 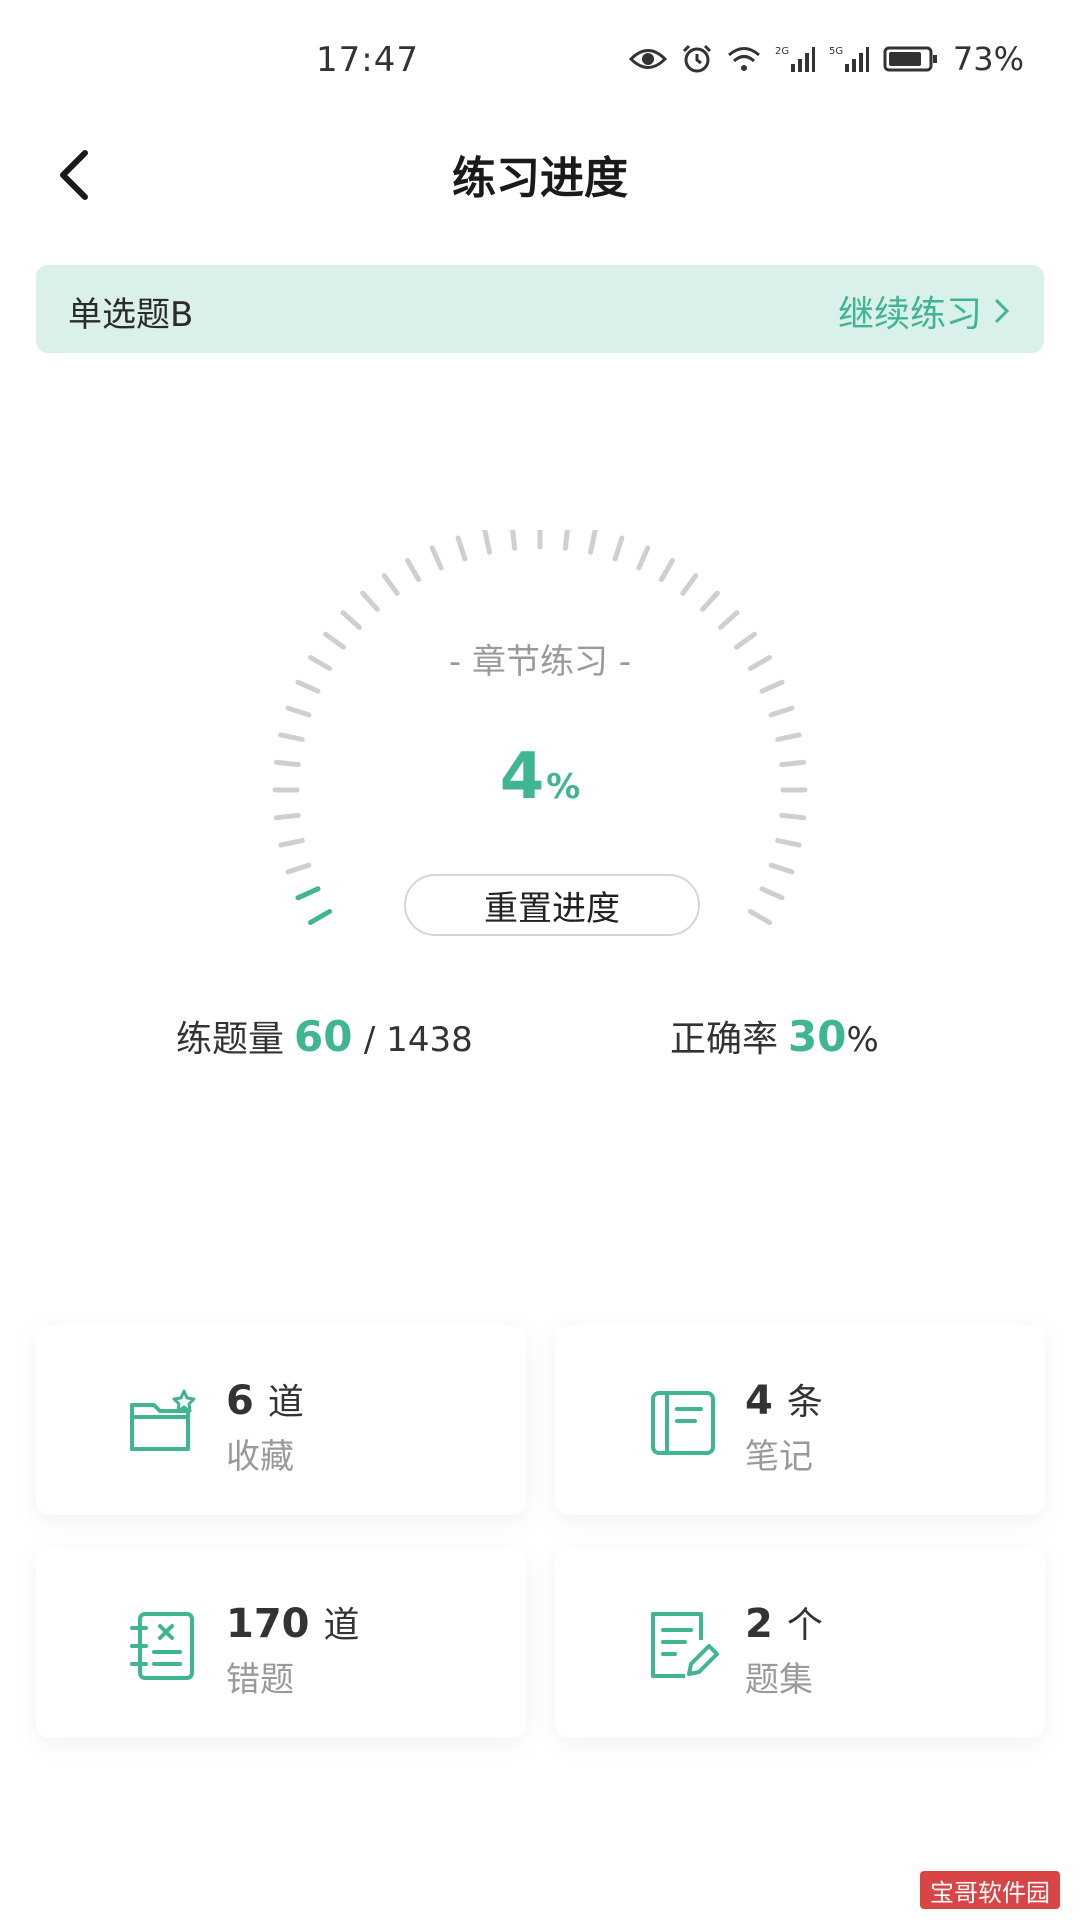 I want to click on continue-practice-banner: 单选题B 继续练习, so click(x=540, y=309).